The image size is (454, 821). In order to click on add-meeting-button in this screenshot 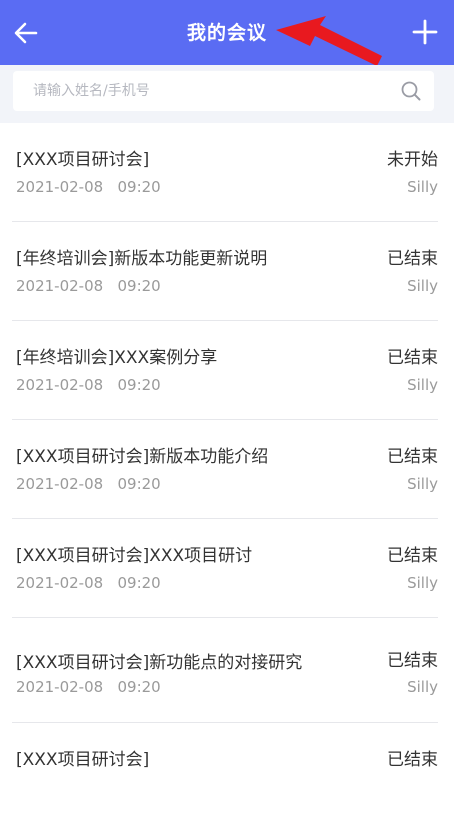, I will do `click(425, 32)`.